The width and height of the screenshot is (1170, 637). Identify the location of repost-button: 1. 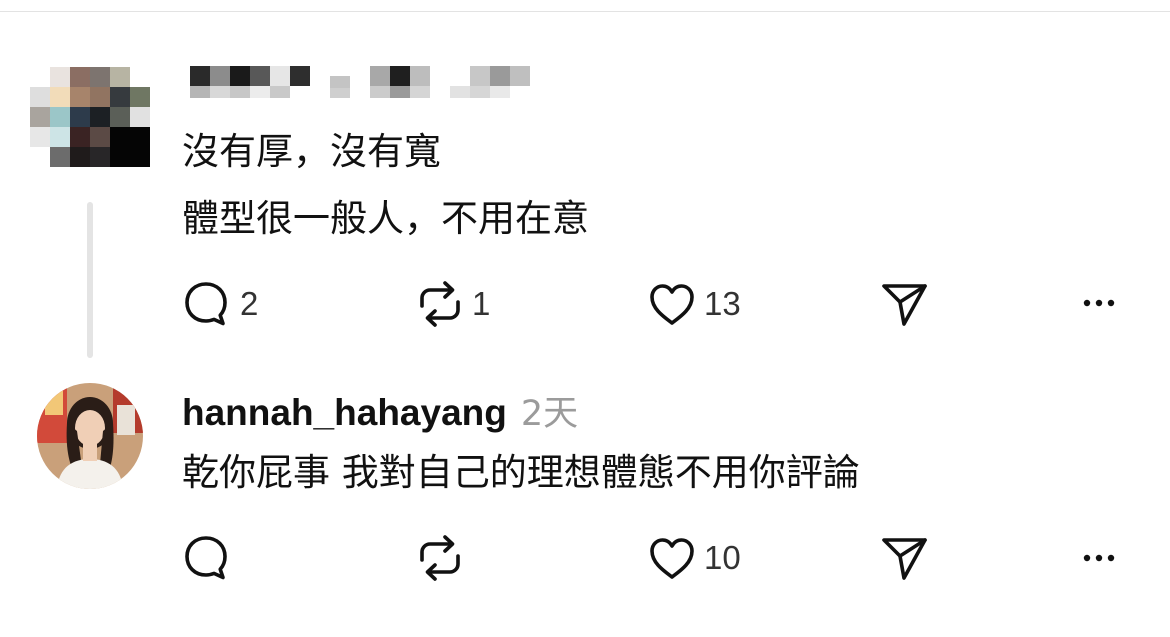
(452, 304).